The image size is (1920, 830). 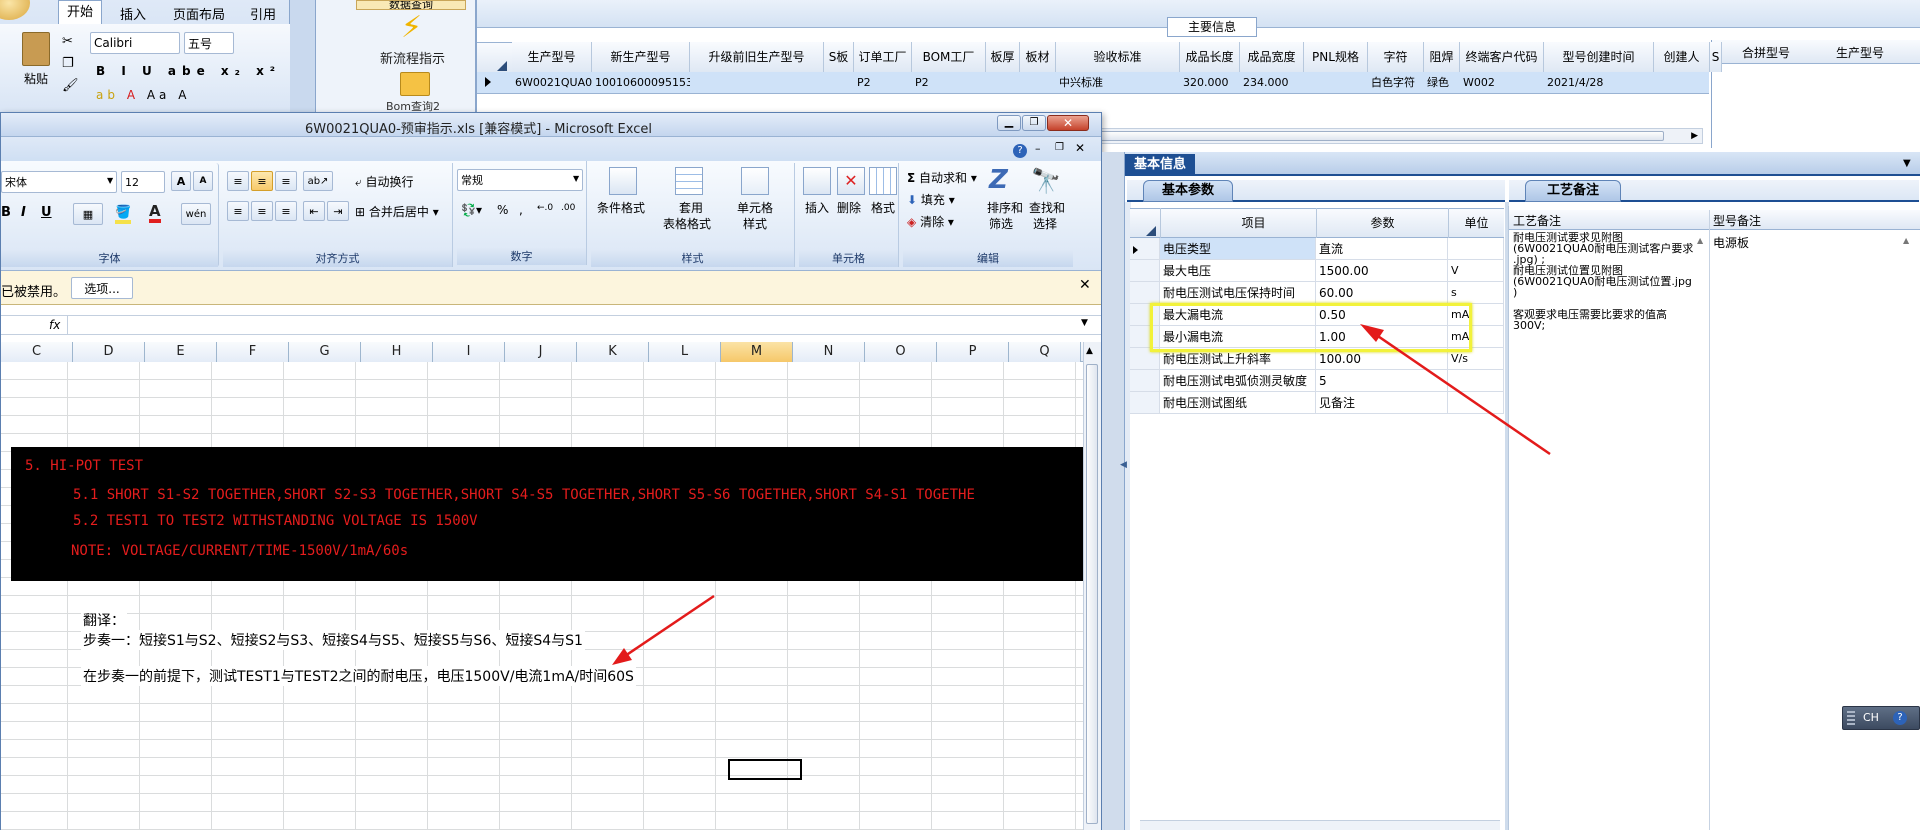 I want to click on arrow-to-params-head, so click(x=1372, y=333).